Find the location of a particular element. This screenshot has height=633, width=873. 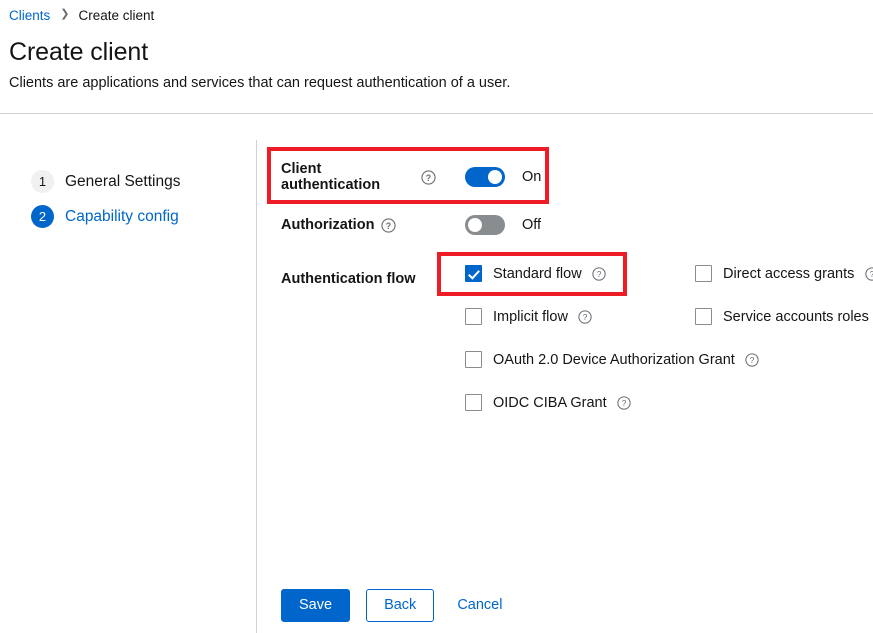

checkbox-label: OAuth 2.0 Device Authorization Grant is located at coordinates (614, 359).